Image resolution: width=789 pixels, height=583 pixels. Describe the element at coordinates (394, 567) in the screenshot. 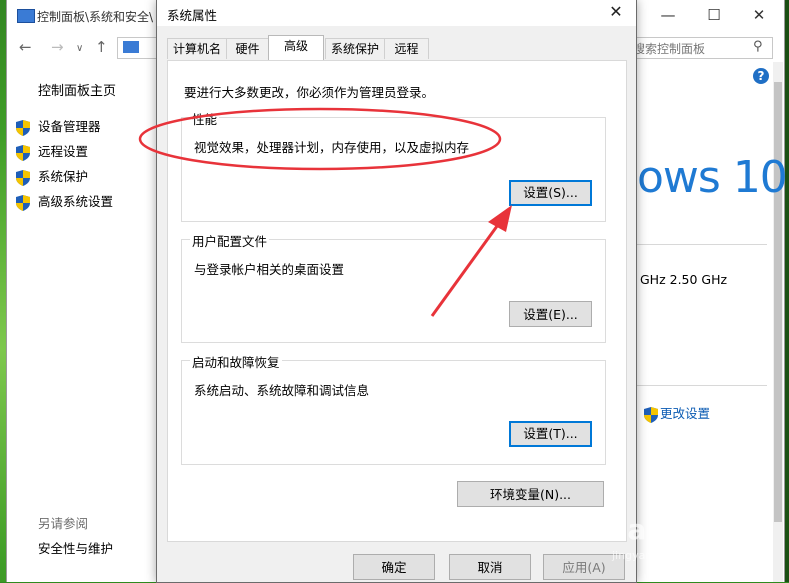

I see `ok-button: 确定` at that location.